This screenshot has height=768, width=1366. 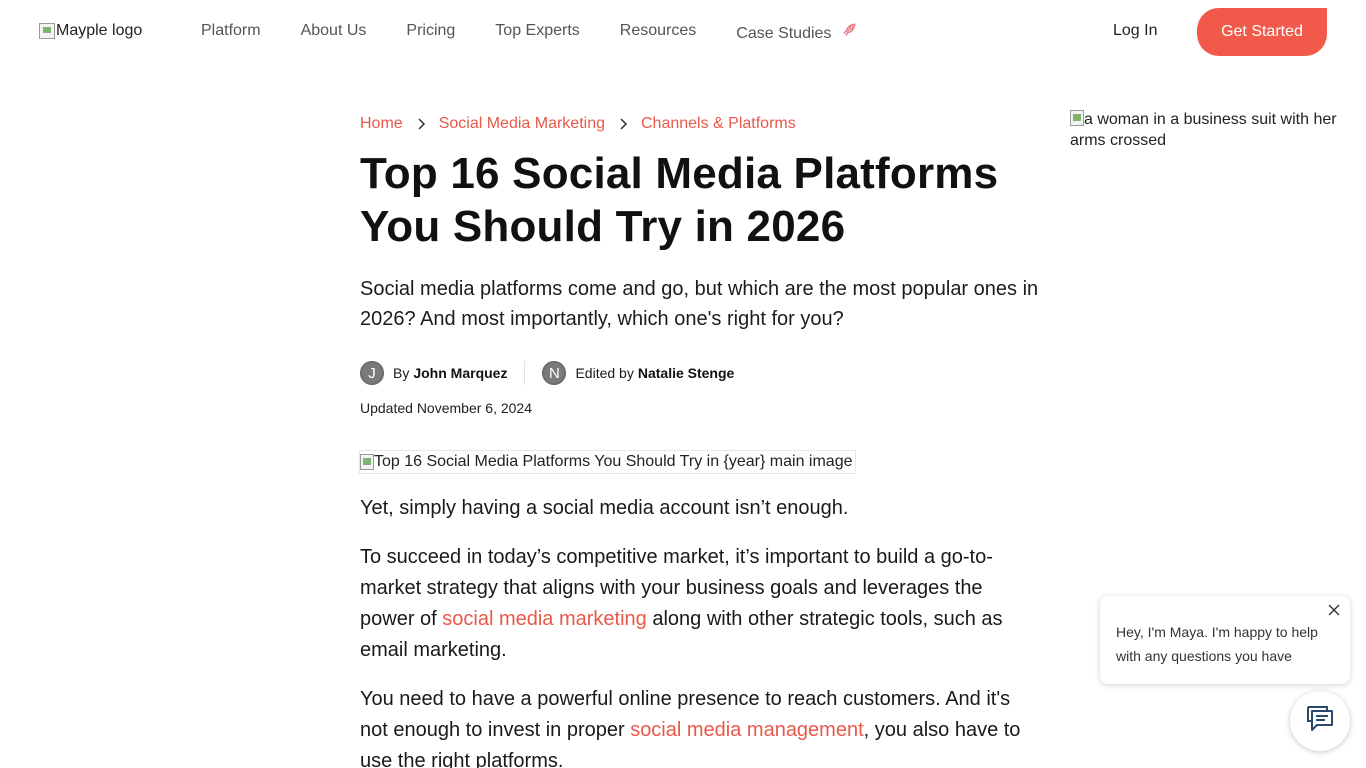 What do you see at coordinates (522, 124) in the screenshot?
I see `breadcrumb-social-media-marketing: Social Media Marketing` at bounding box center [522, 124].